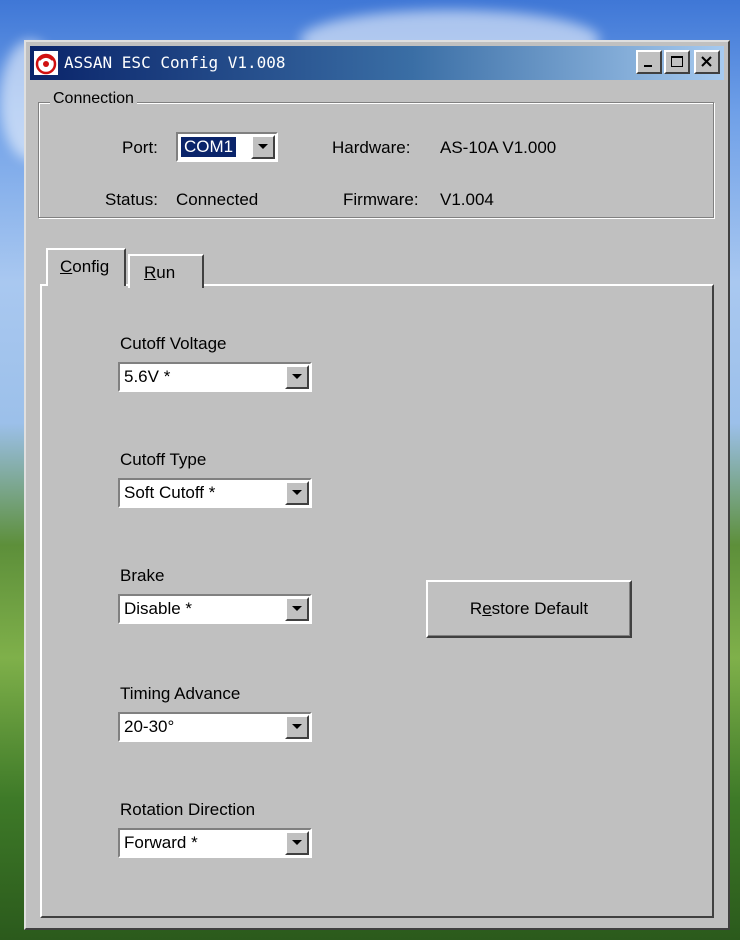  What do you see at coordinates (371, 147) in the screenshot?
I see `hardware-label: Hardware:` at bounding box center [371, 147].